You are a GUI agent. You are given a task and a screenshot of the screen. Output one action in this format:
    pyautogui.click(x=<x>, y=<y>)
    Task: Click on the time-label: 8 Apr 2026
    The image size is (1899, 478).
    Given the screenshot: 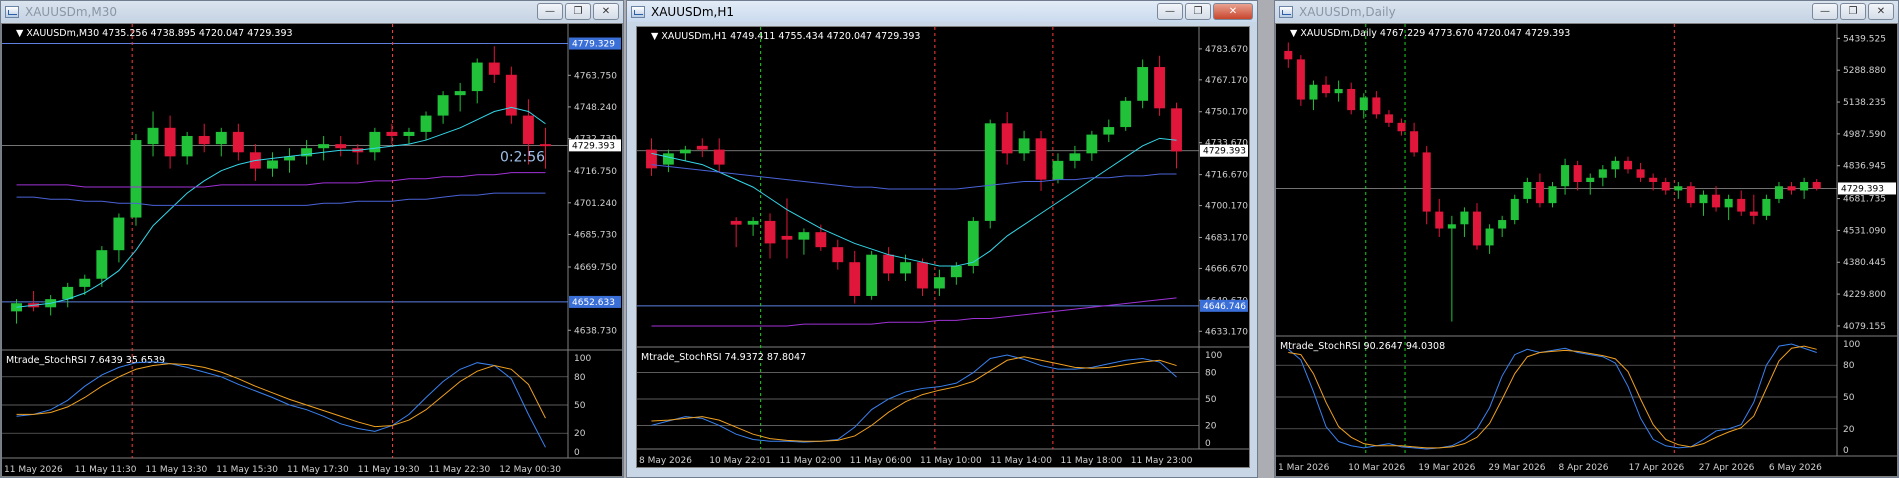 What is the action you would take?
    pyautogui.click(x=1584, y=468)
    